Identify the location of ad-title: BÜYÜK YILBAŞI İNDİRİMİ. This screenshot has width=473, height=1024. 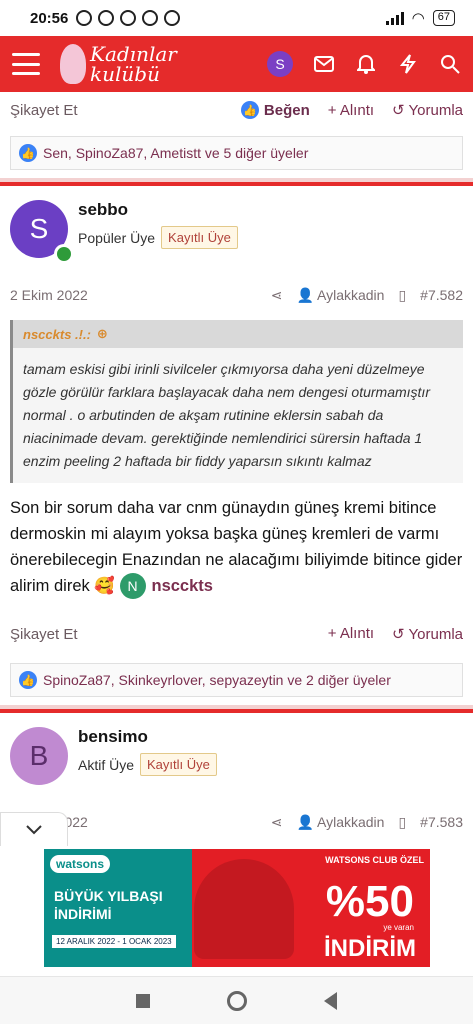
(108, 905).